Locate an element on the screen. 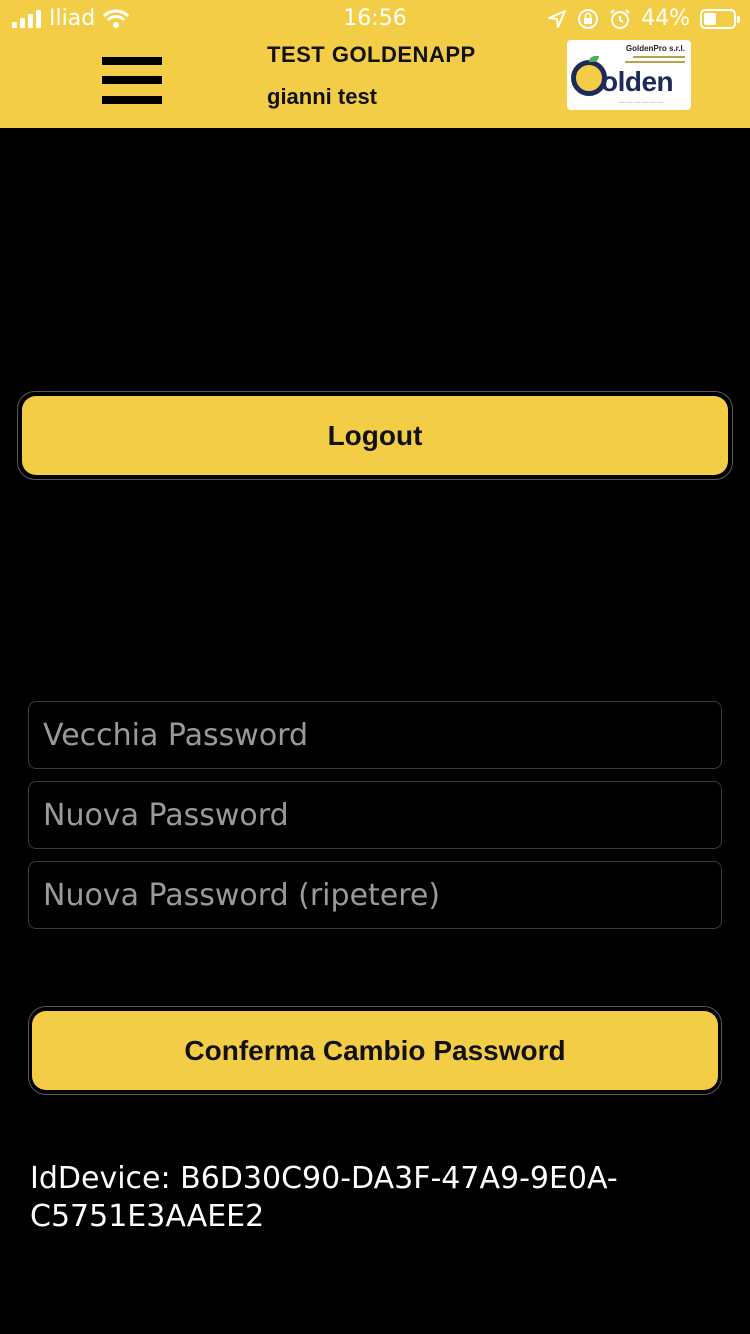 The image size is (750, 1334). company-logo: GoldenPro s.r.l. olden — — — — — — is located at coordinates (629, 75).